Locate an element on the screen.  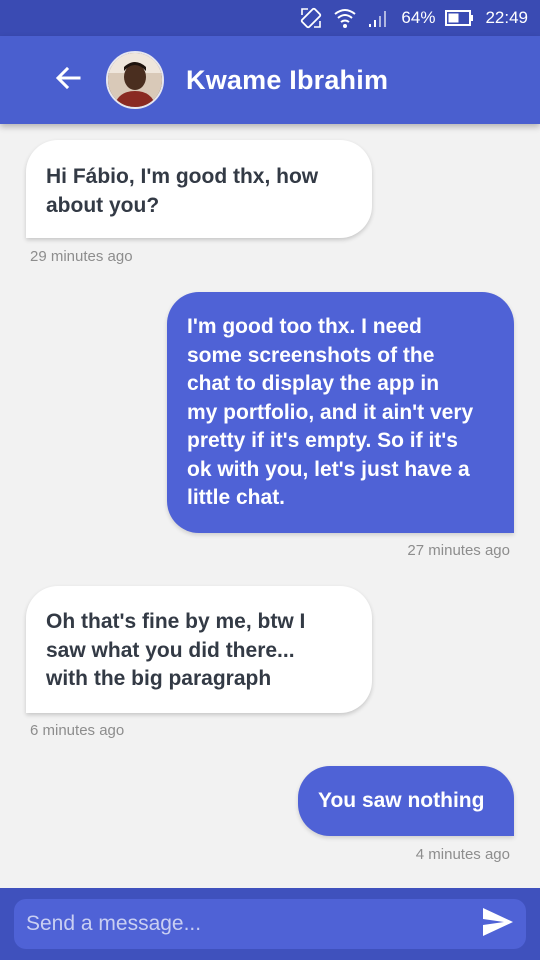
app-bar: Kwame Ibrahim is located at coordinates (270, 80).